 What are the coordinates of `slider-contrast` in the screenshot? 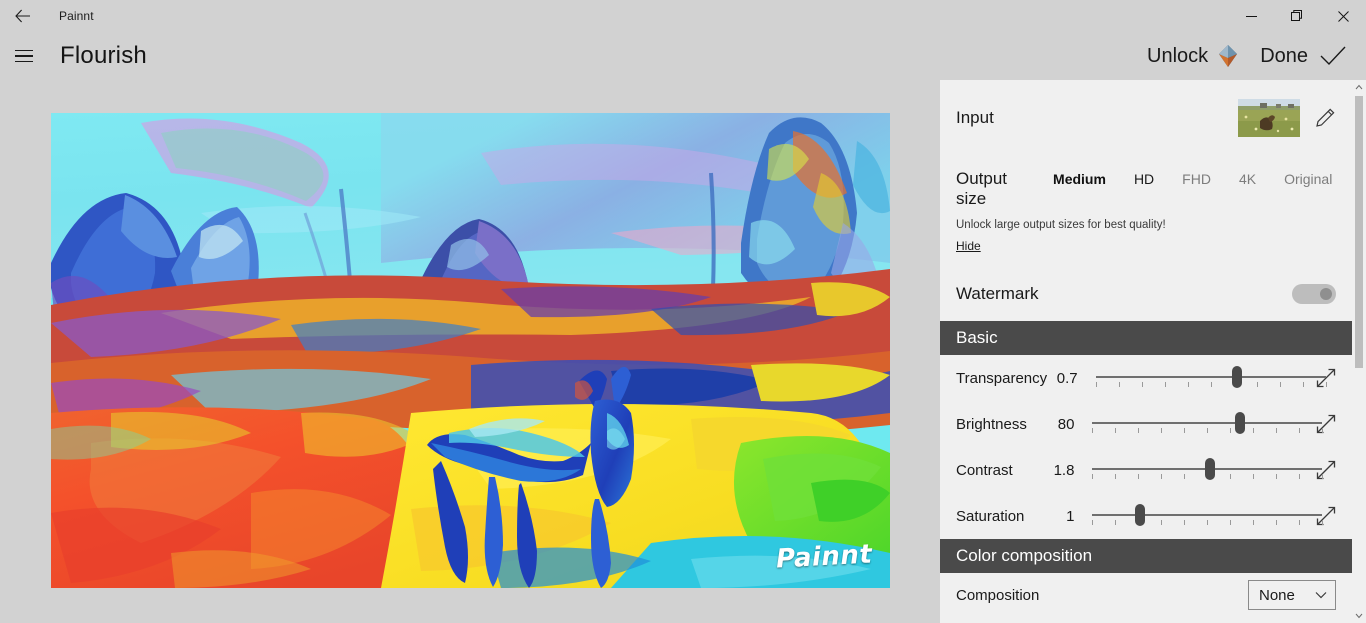 It's located at (1208, 470).